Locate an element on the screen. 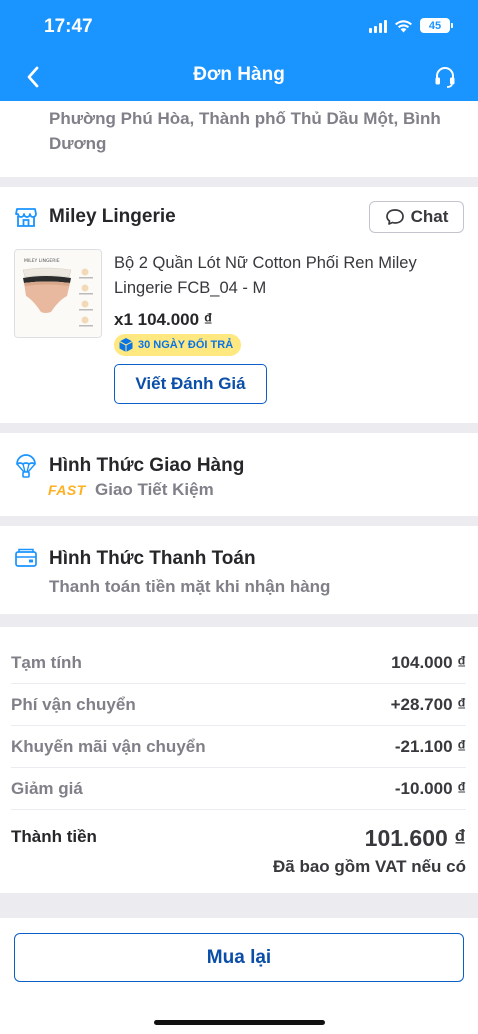  wifi-icon is located at coordinates (403, 25).